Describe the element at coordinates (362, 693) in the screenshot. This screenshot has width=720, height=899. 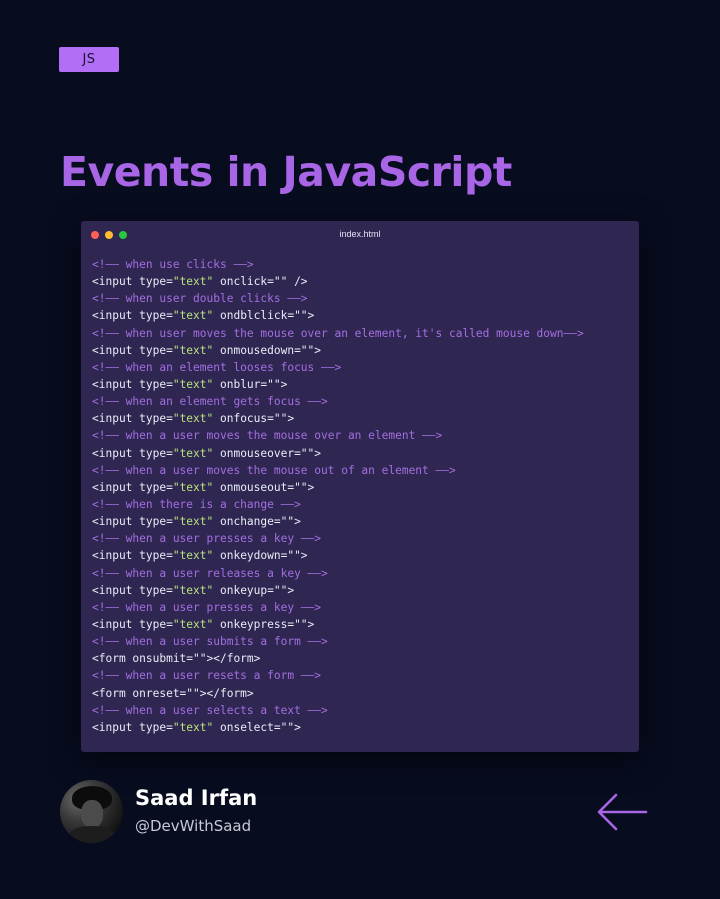
I see `code-line: <form onreset=""></form>` at that location.